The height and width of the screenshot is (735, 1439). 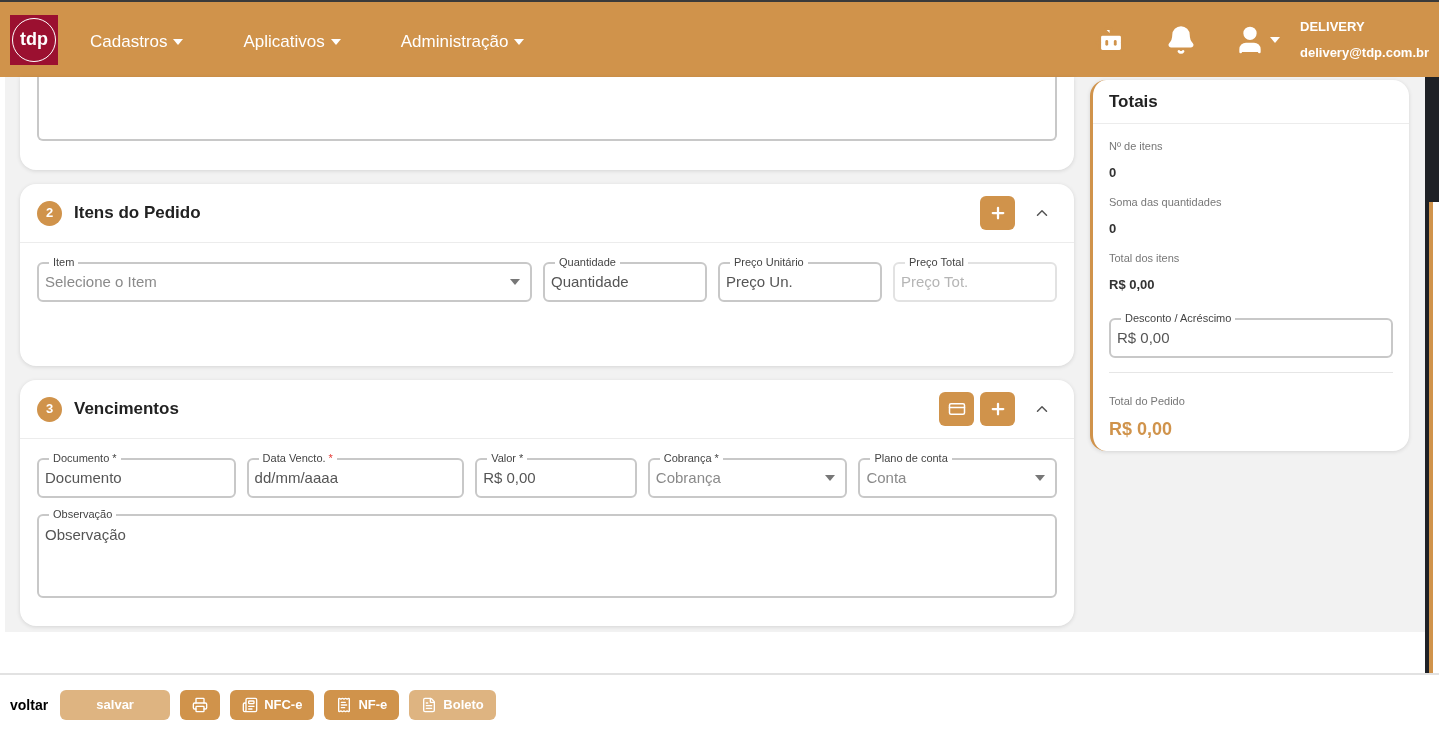 What do you see at coordinates (887, 477) in the screenshot?
I see `placeholder-text: Conta` at bounding box center [887, 477].